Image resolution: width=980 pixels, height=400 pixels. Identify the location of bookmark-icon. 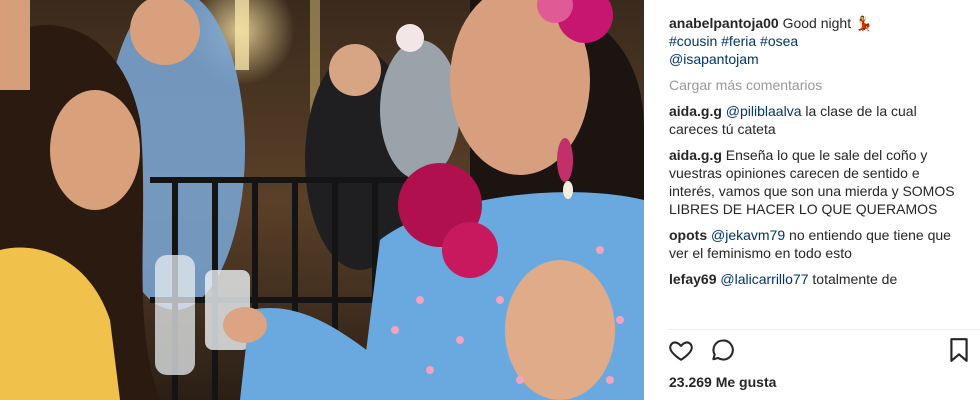
(959, 352).